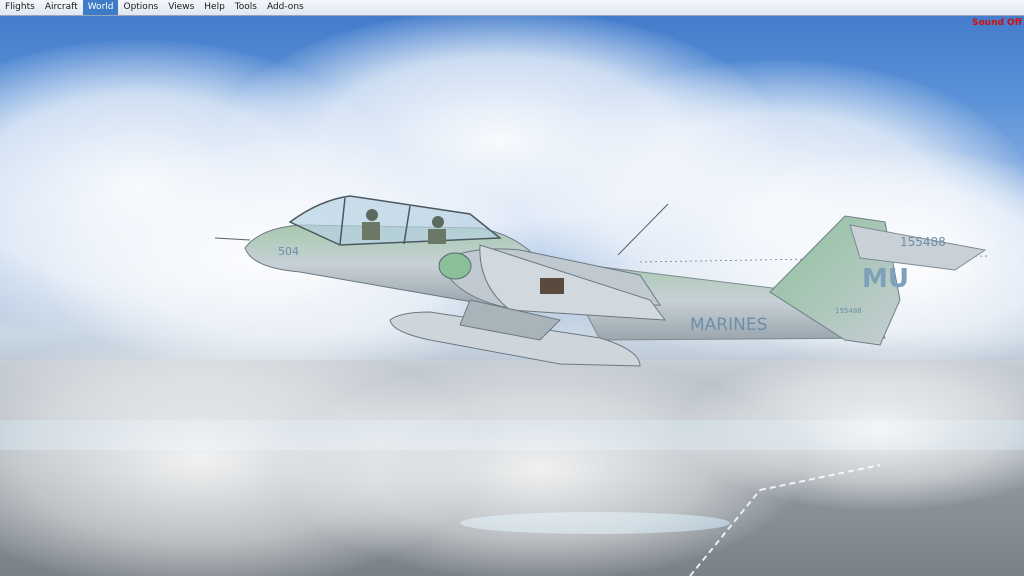  I want to click on boom-serial-label: 155488, so click(848, 311).